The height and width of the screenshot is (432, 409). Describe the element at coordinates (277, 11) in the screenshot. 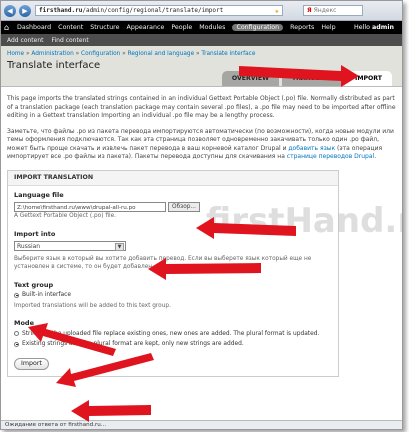

I see `bookmark-star-icon: ★` at that location.